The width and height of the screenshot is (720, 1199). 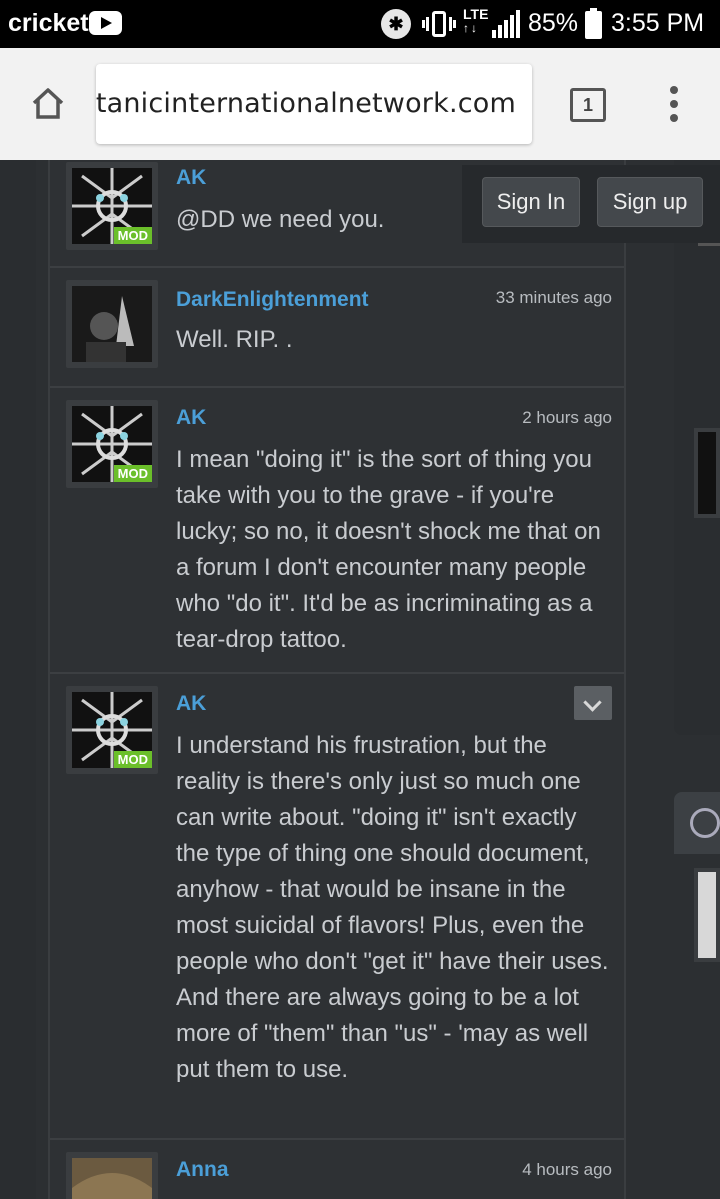 What do you see at coordinates (707, 473) in the screenshot?
I see `sidebar-thumbnail` at bounding box center [707, 473].